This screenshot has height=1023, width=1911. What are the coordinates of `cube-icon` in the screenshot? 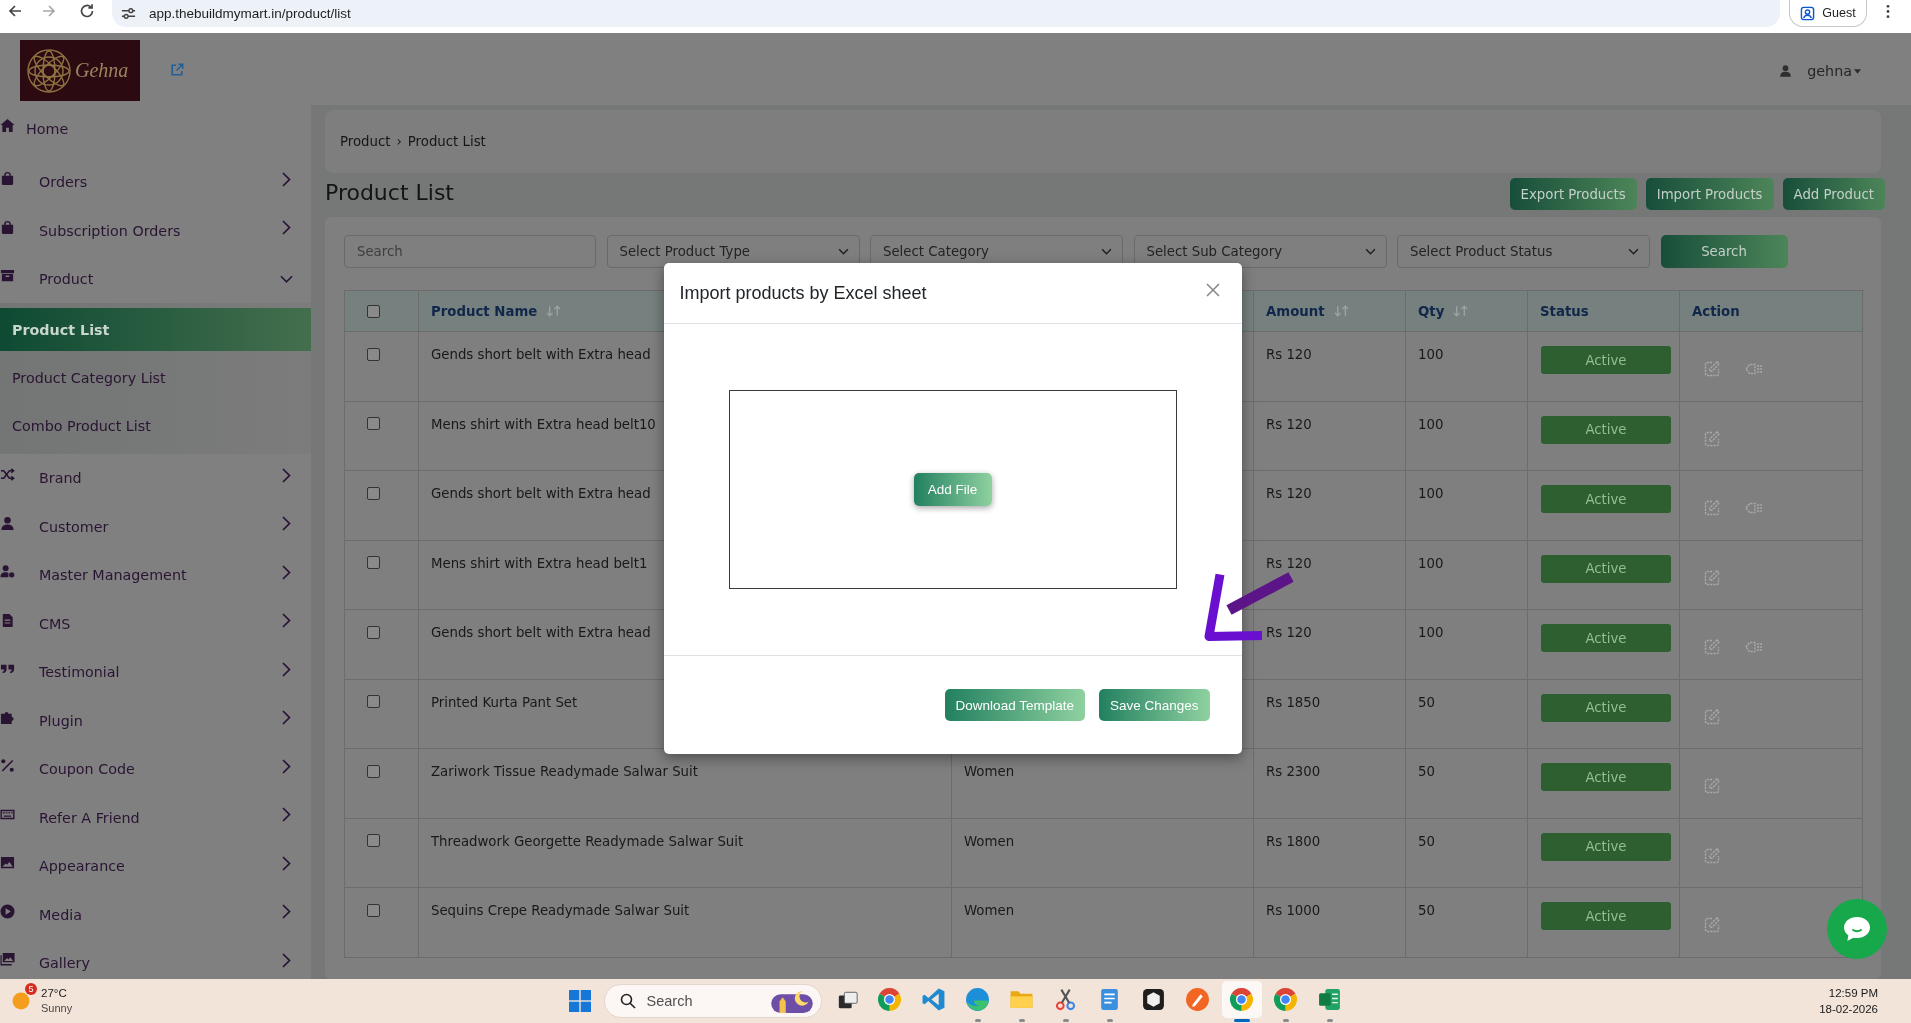 It's located at (1153, 999).